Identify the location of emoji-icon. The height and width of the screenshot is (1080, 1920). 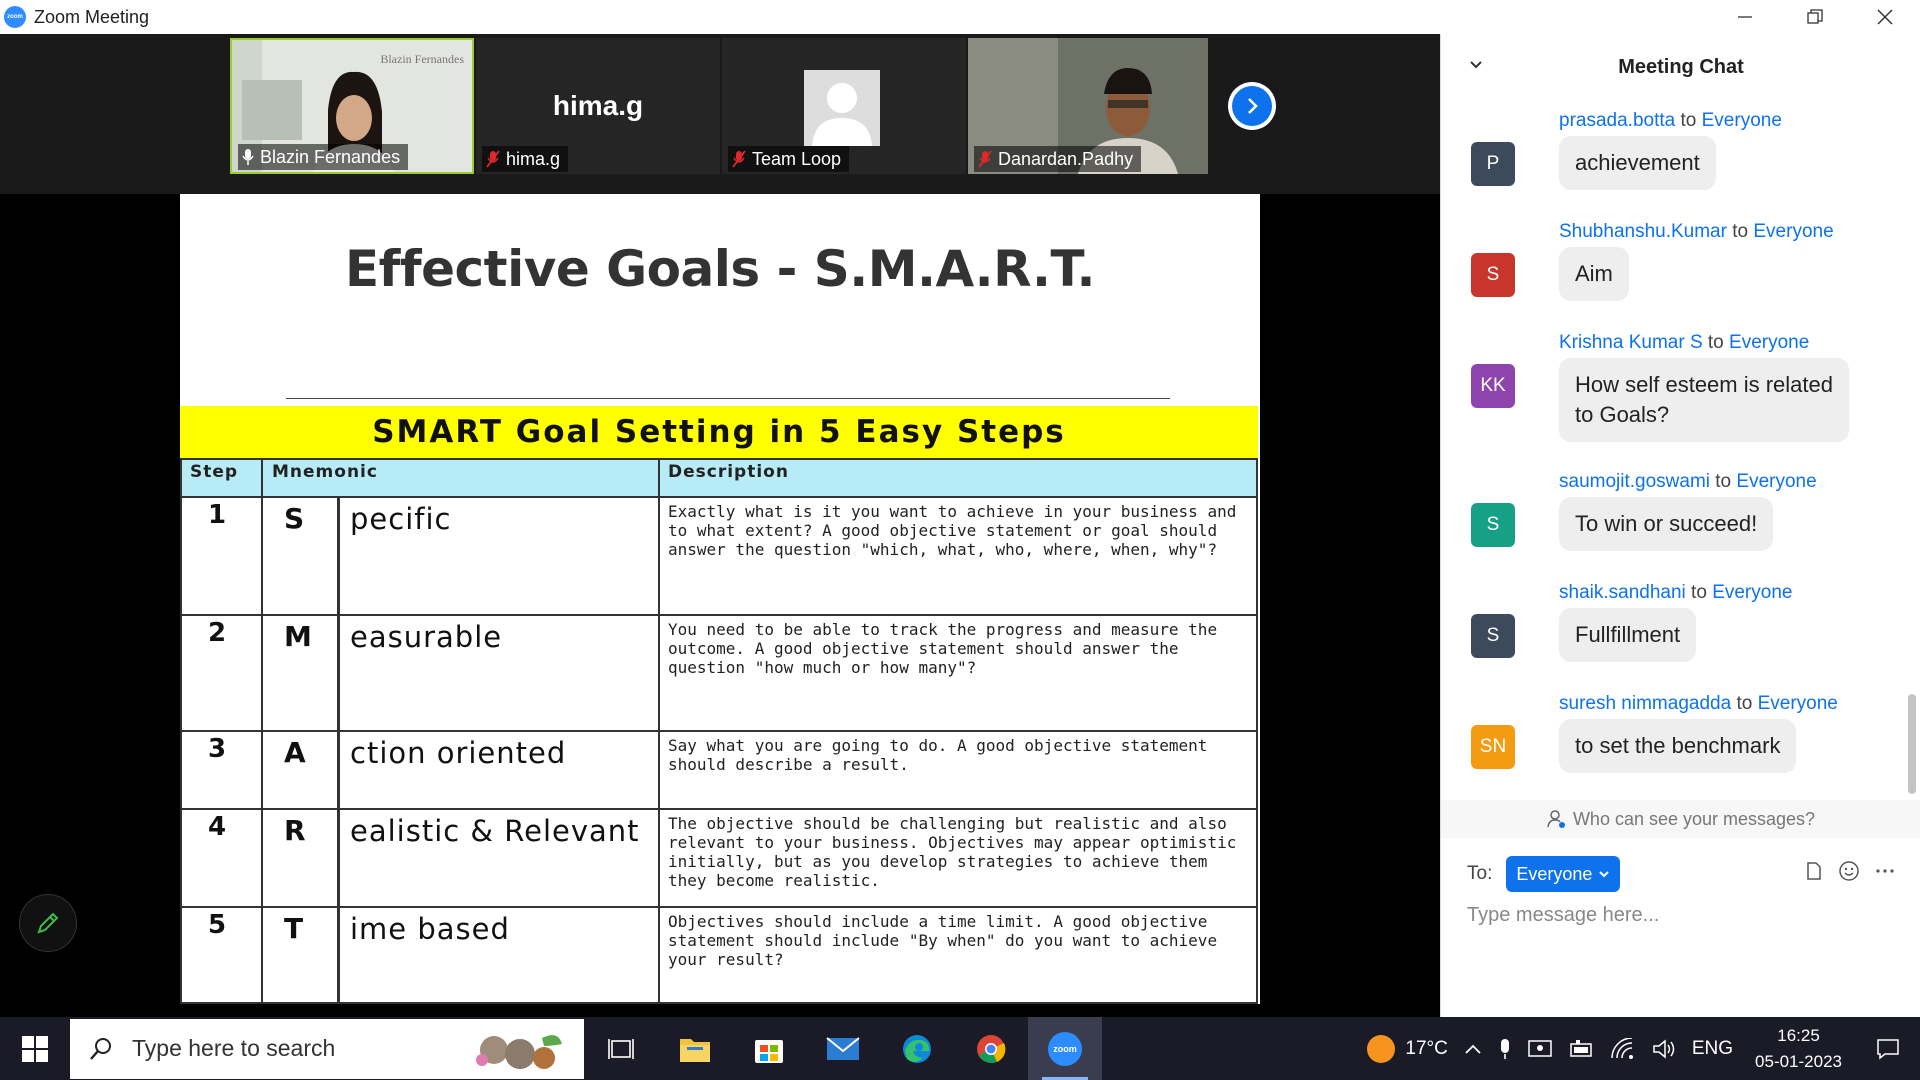
(1849, 871).